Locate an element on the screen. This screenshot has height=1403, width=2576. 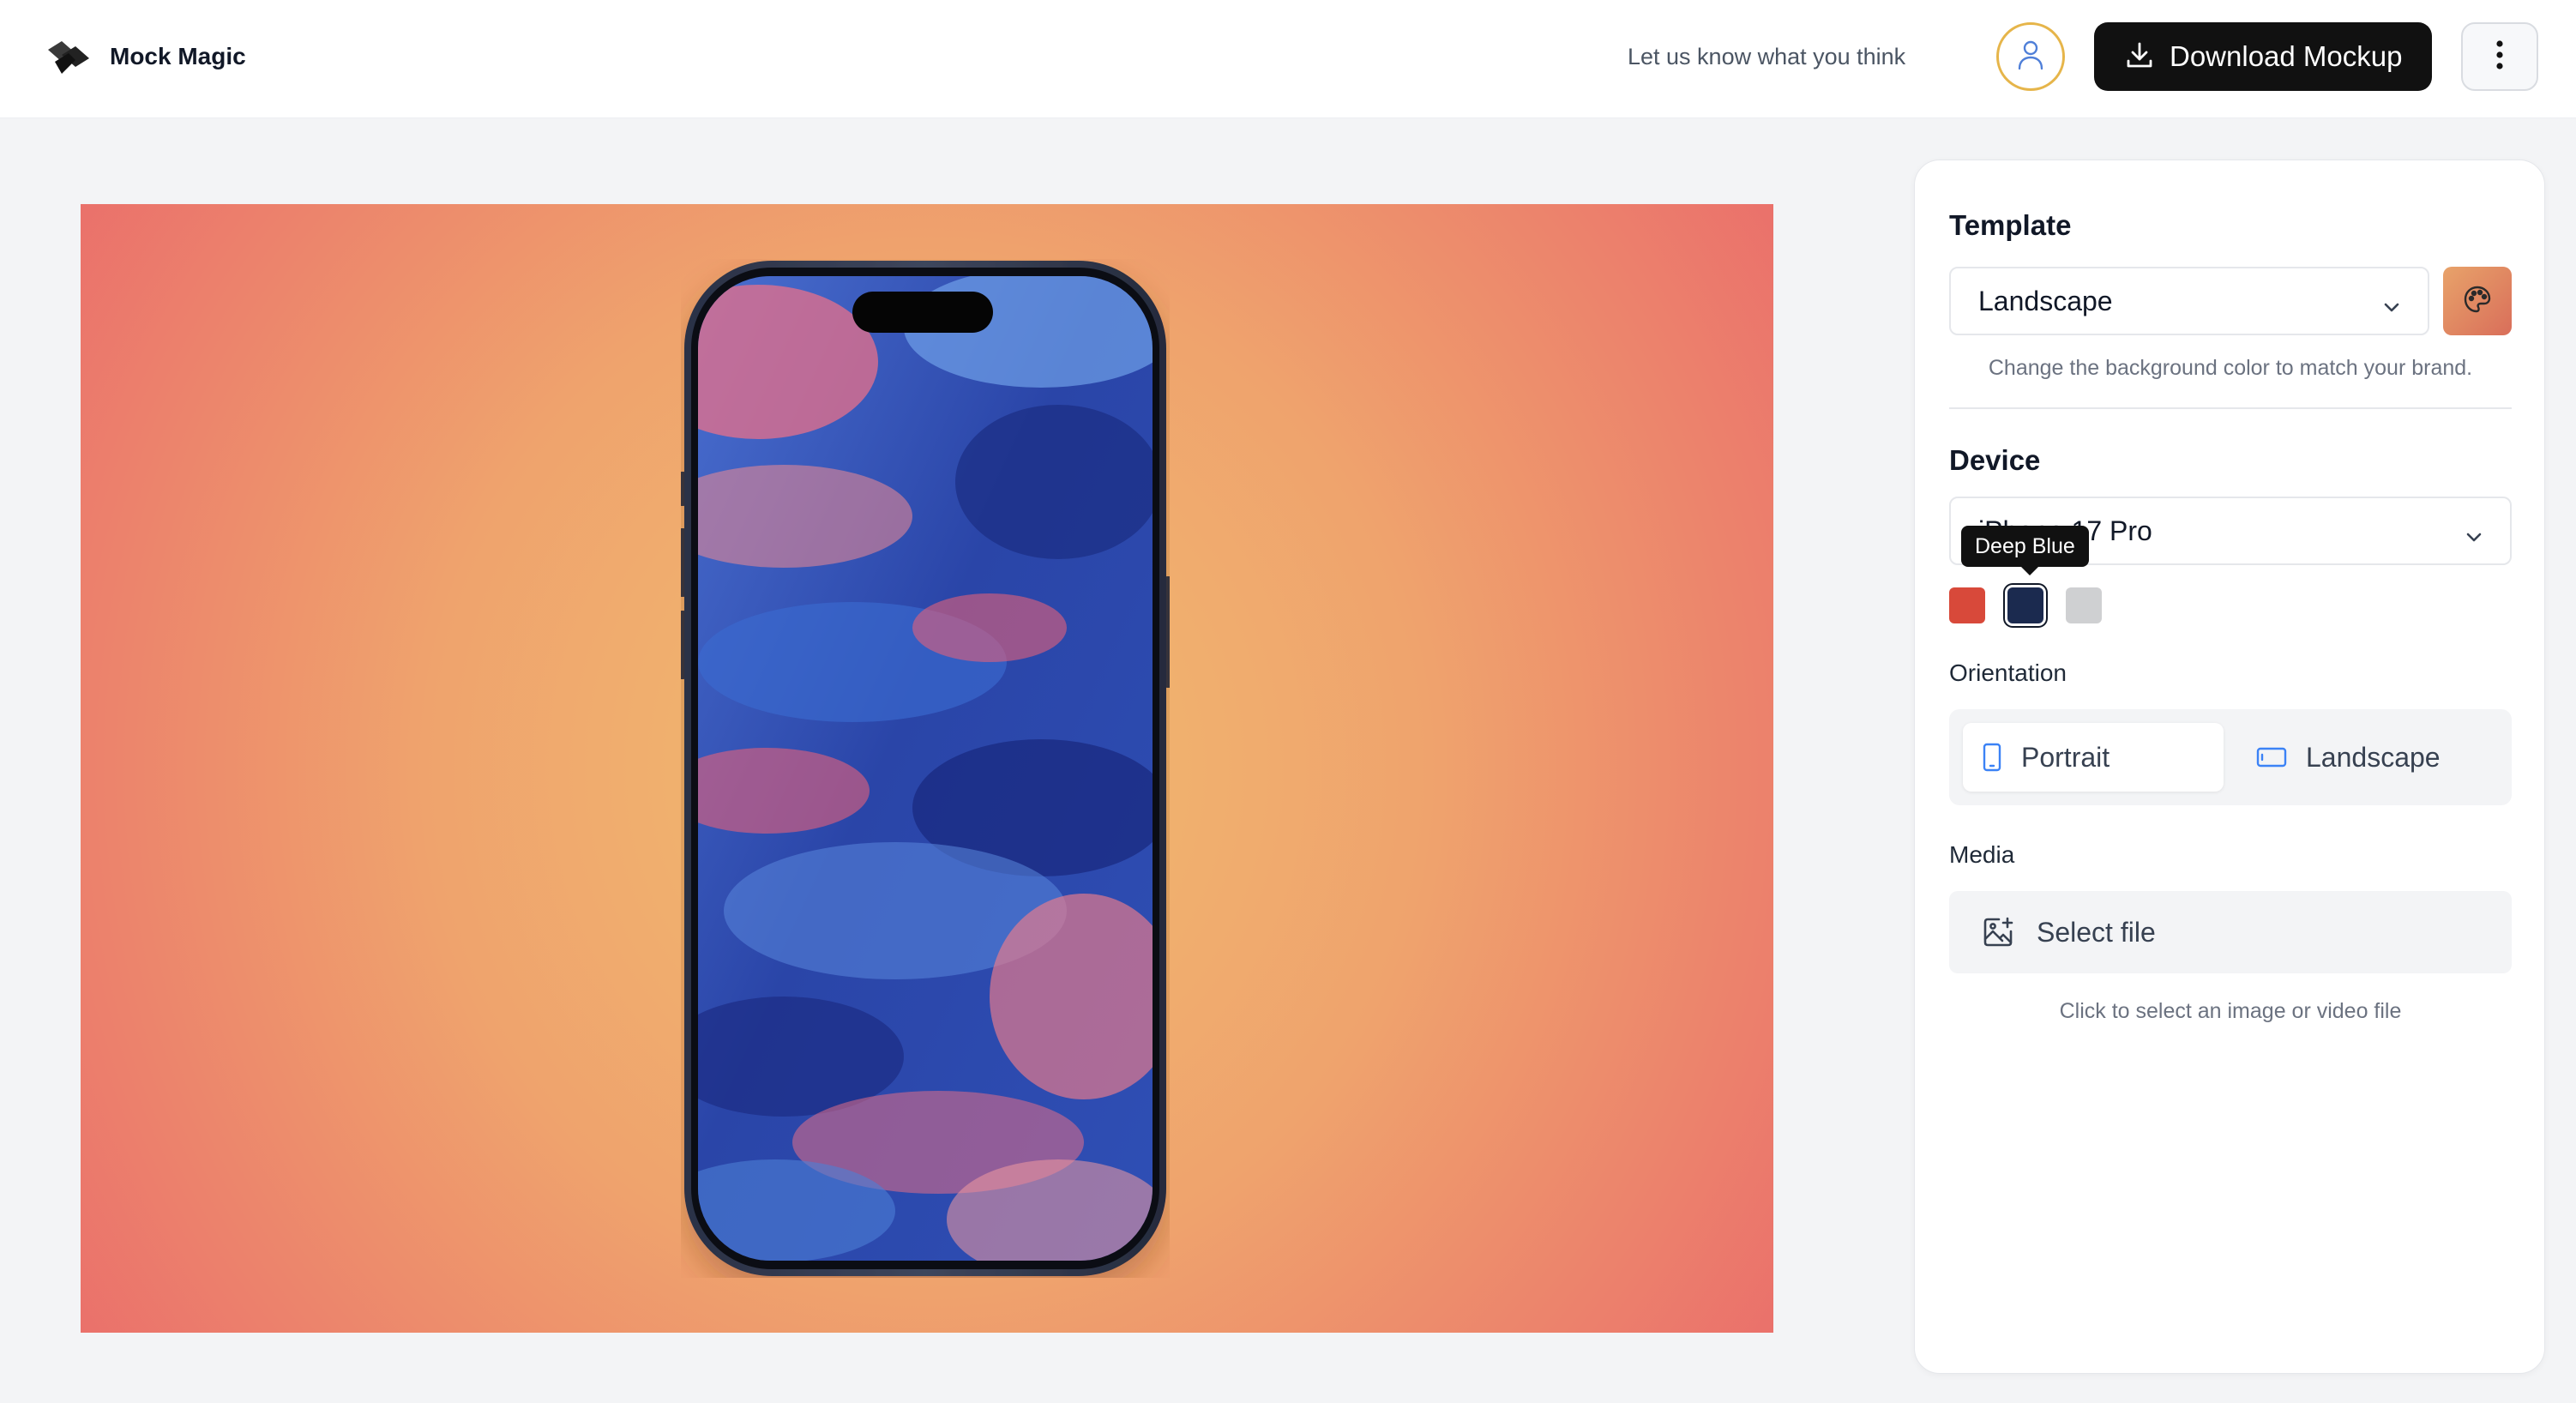
palette-icon is located at coordinates (2477, 302).